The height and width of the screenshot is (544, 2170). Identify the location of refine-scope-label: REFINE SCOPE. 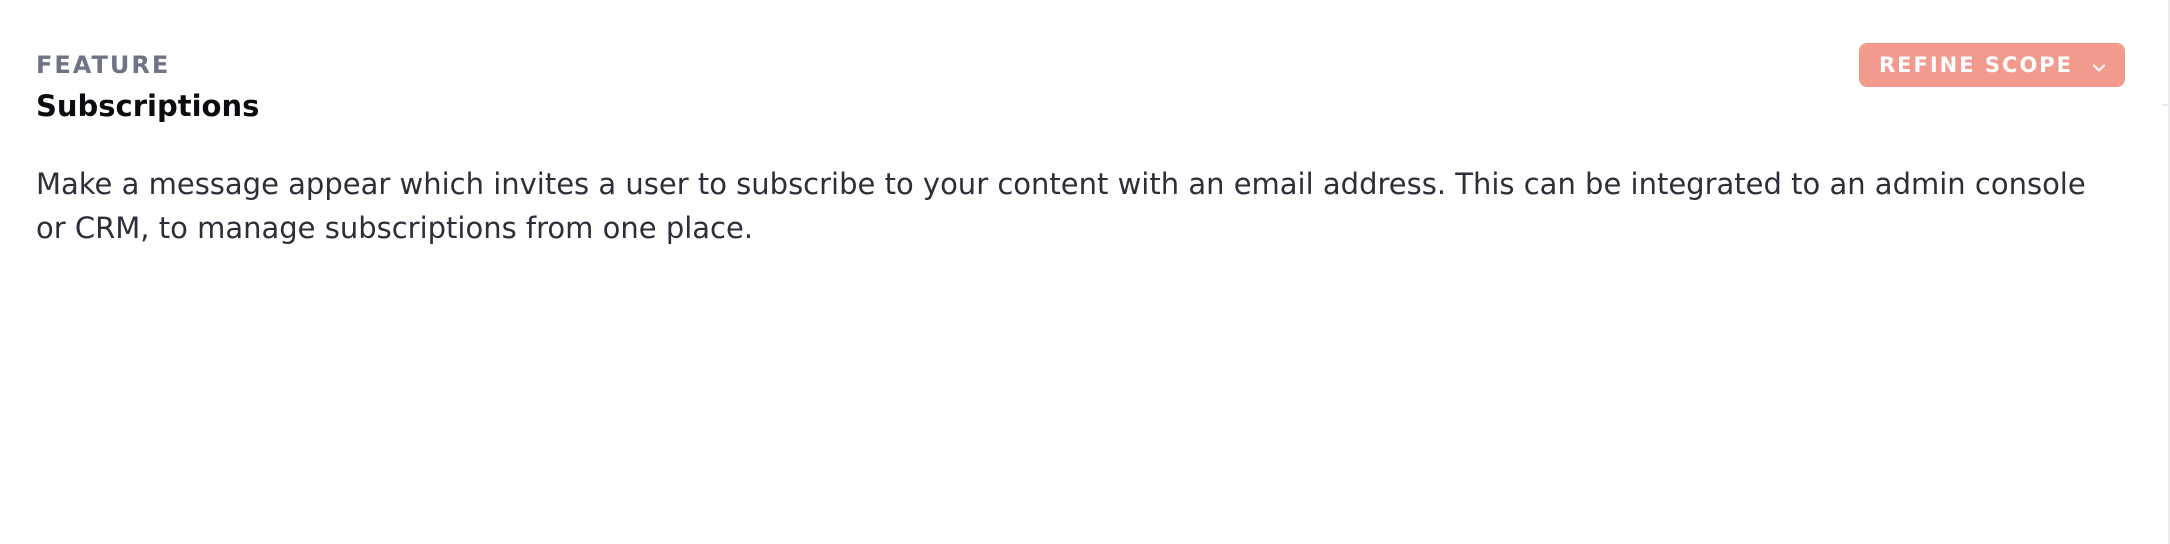
(1976, 65).